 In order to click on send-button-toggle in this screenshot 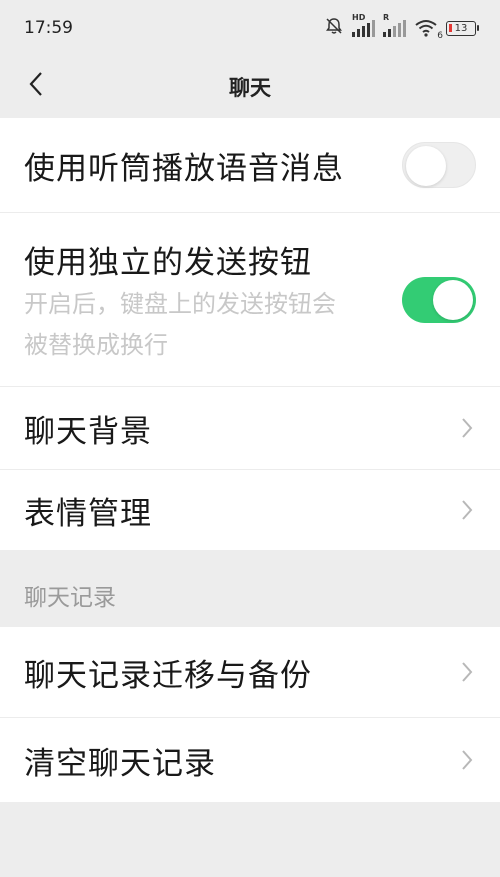, I will do `click(439, 300)`.